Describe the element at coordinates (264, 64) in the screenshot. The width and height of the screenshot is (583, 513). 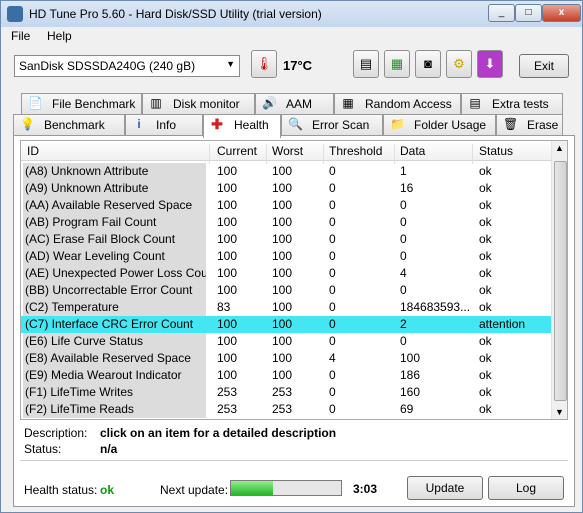
I see `thermometer-icon: 🌡` at that location.